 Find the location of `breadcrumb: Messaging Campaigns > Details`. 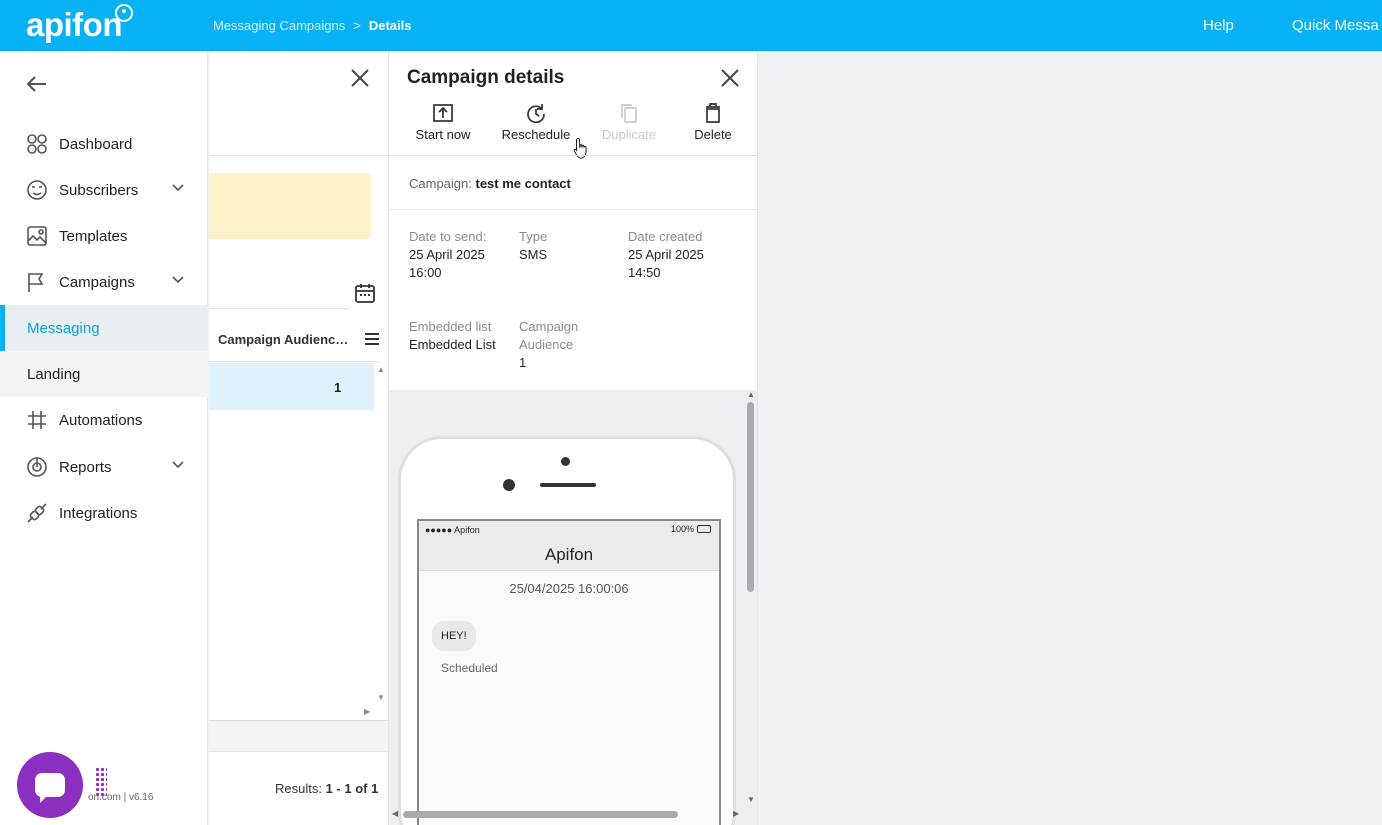

breadcrumb: Messaging Campaigns > Details is located at coordinates (312, 25).